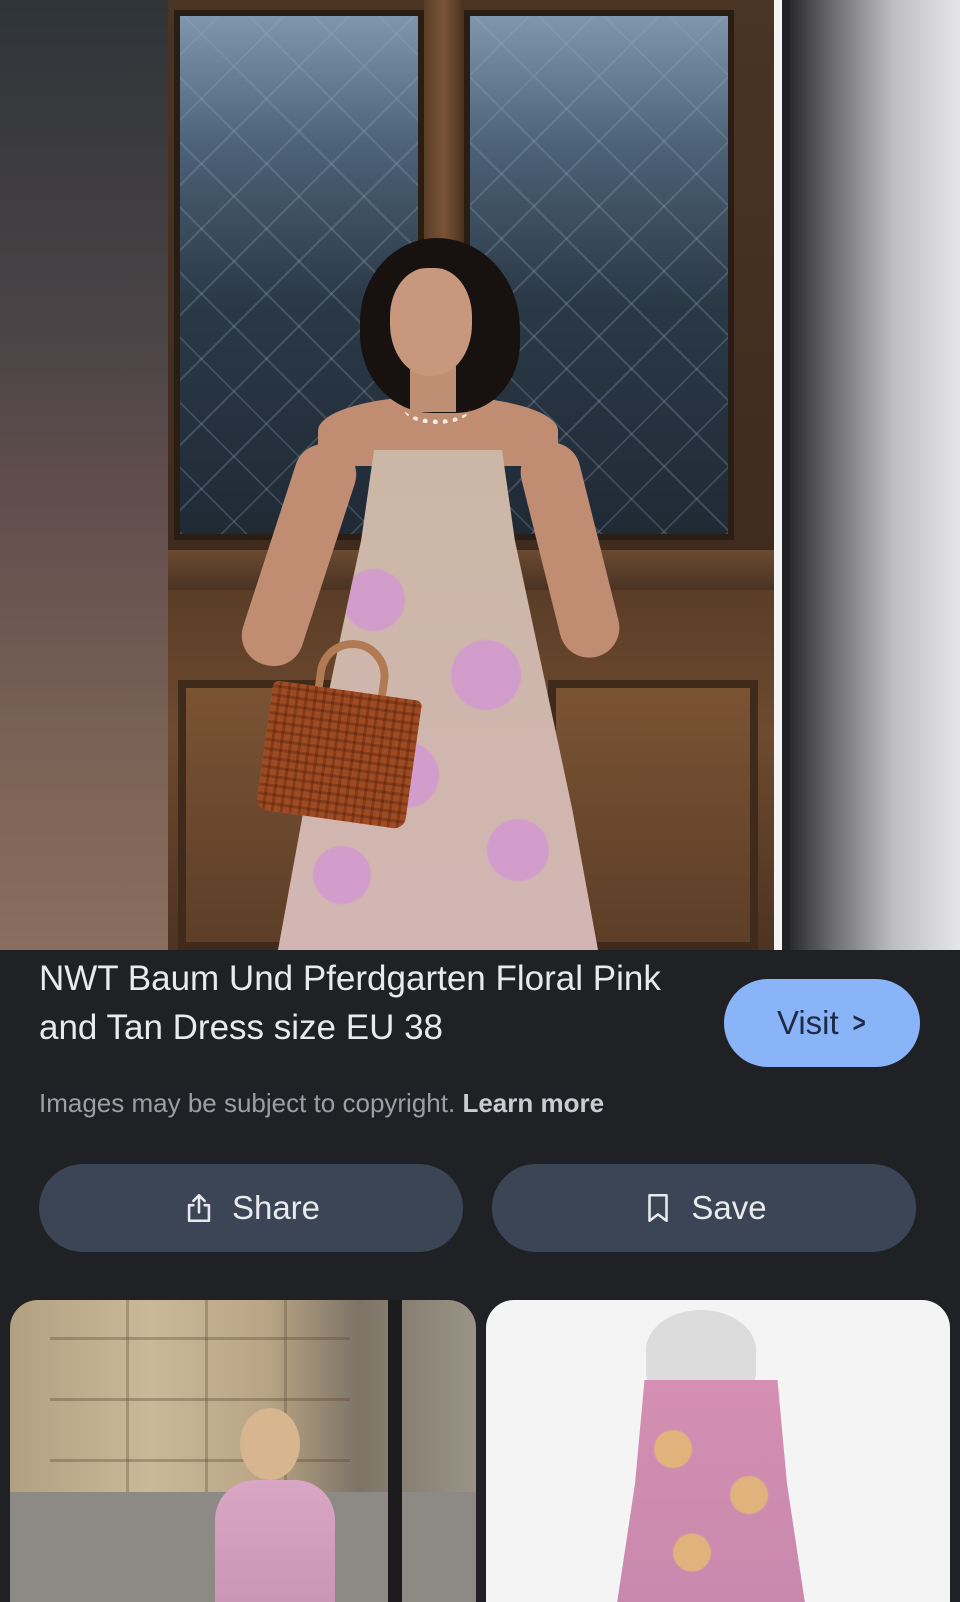 Image resolution: width=960 pixels, height=1602 pixels. I want to click on save-button: Save, so click(704, 1208).